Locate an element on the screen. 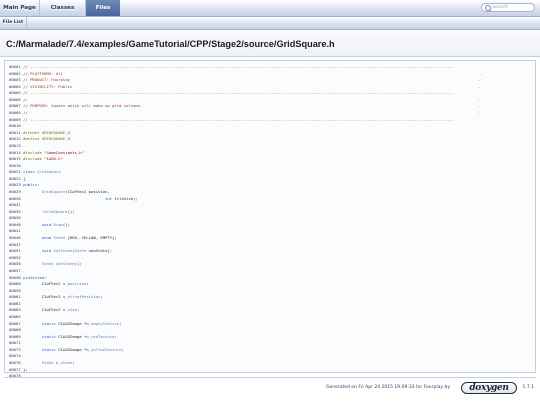  tab-files: Files is located at coordinates (103, 8).